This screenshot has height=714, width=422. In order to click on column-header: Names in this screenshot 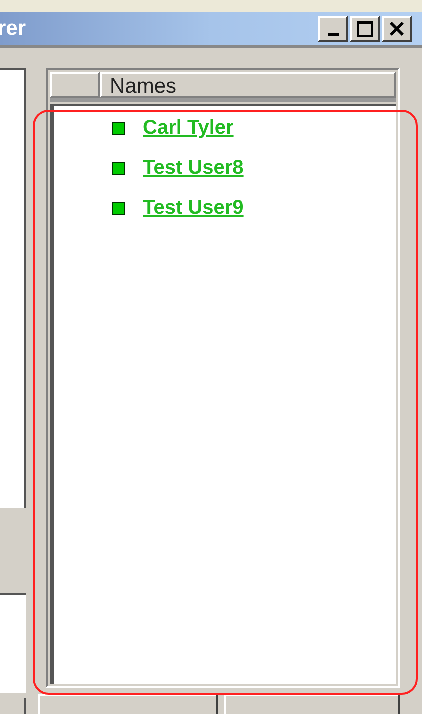, I will do `click(248, 85)`.